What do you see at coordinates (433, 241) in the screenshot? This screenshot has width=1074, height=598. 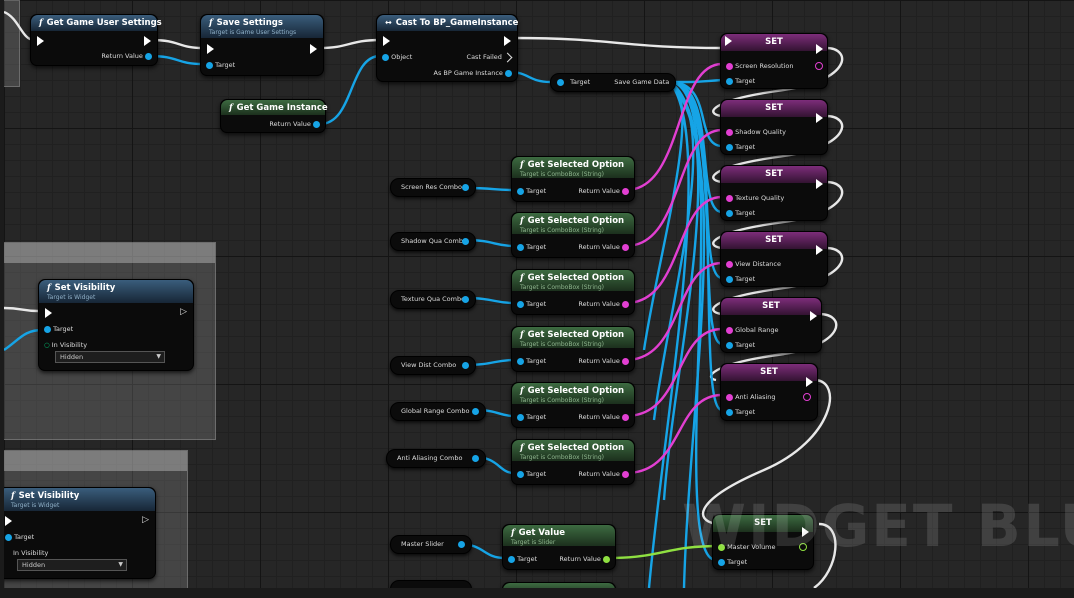 I see `combo-var-shadow-qua: Shadow Qua Combo` at bounding box center [433, 241].